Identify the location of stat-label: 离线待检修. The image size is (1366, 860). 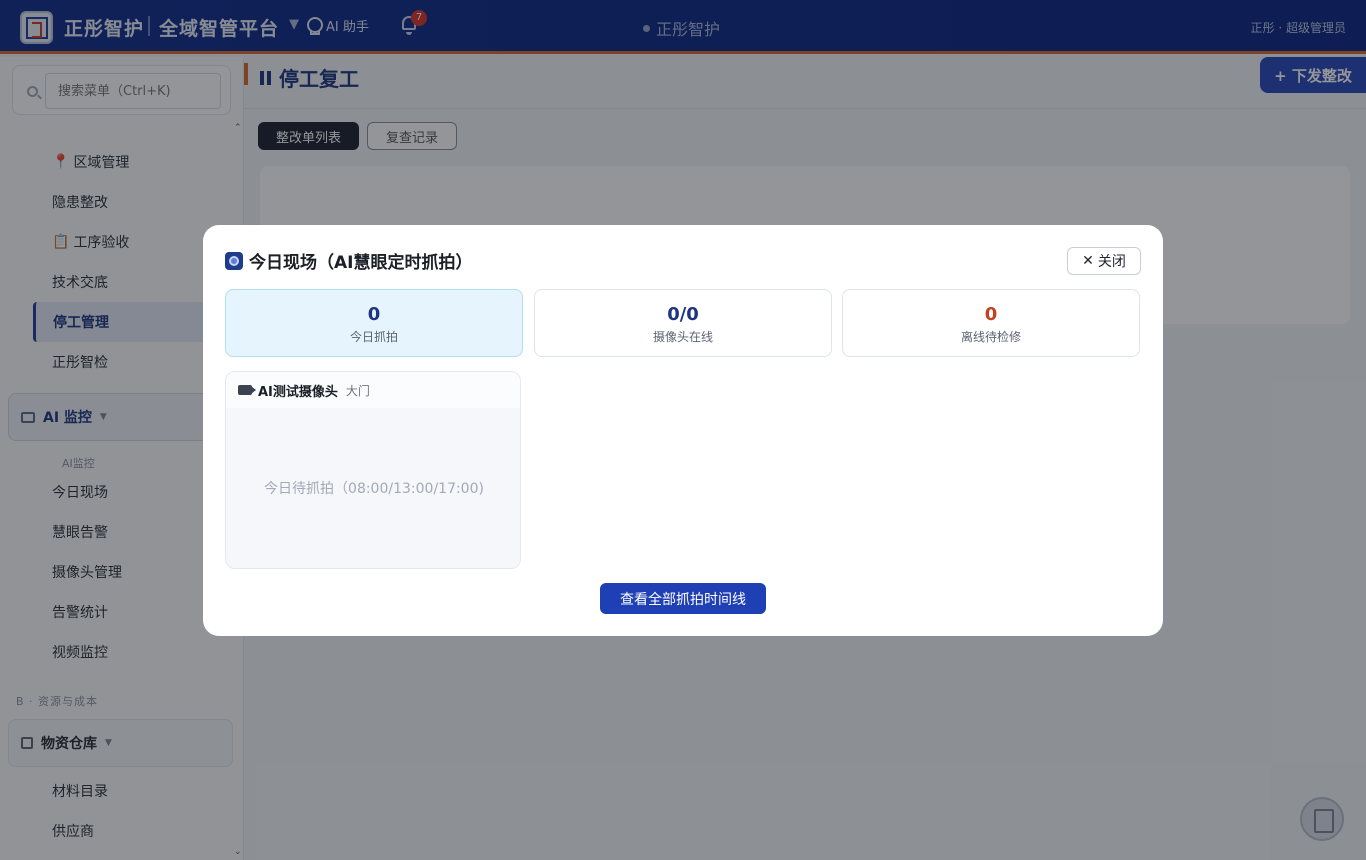
(990, 337).